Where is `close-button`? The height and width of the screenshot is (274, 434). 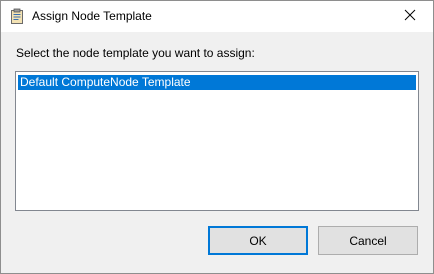
close-button is located at coordinates (410, 16).